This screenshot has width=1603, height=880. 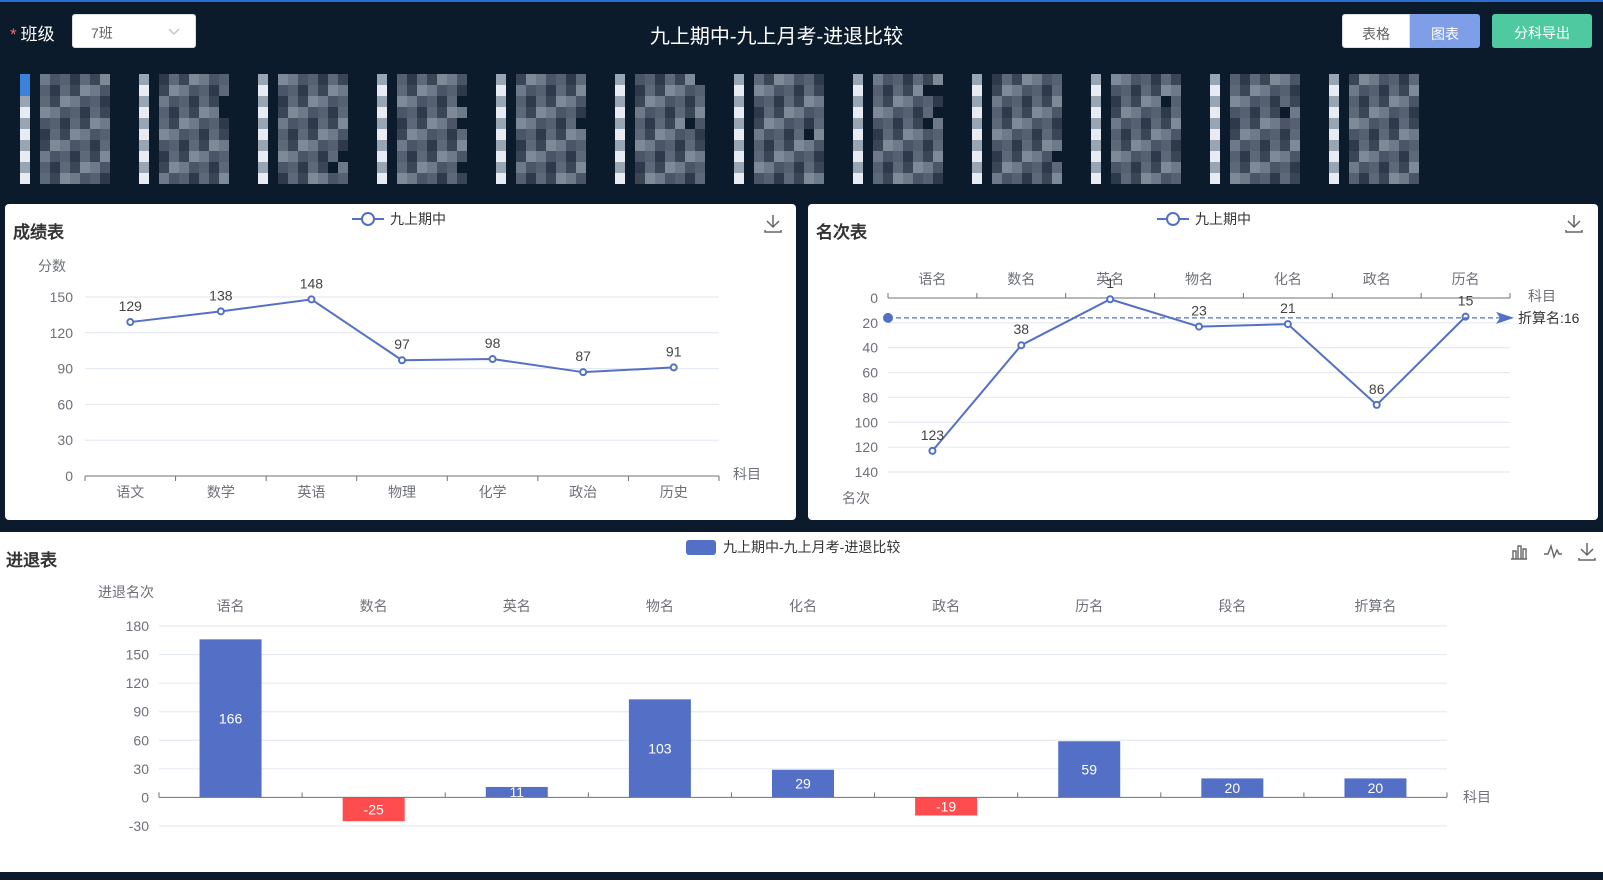 What do you see at coordinates (130, 492) in the screenshot?
I see `x-tick-label: 语文` at bounding box center [130, 492].